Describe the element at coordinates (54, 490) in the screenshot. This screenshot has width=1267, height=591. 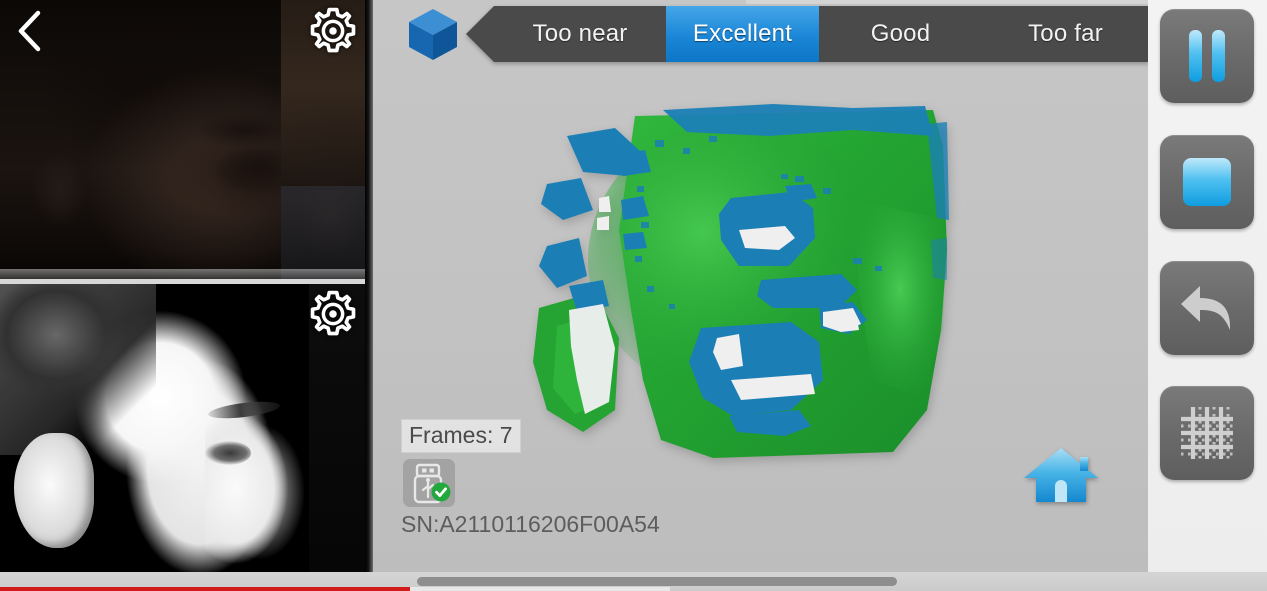
I see `ir-ear-shape` at that location.